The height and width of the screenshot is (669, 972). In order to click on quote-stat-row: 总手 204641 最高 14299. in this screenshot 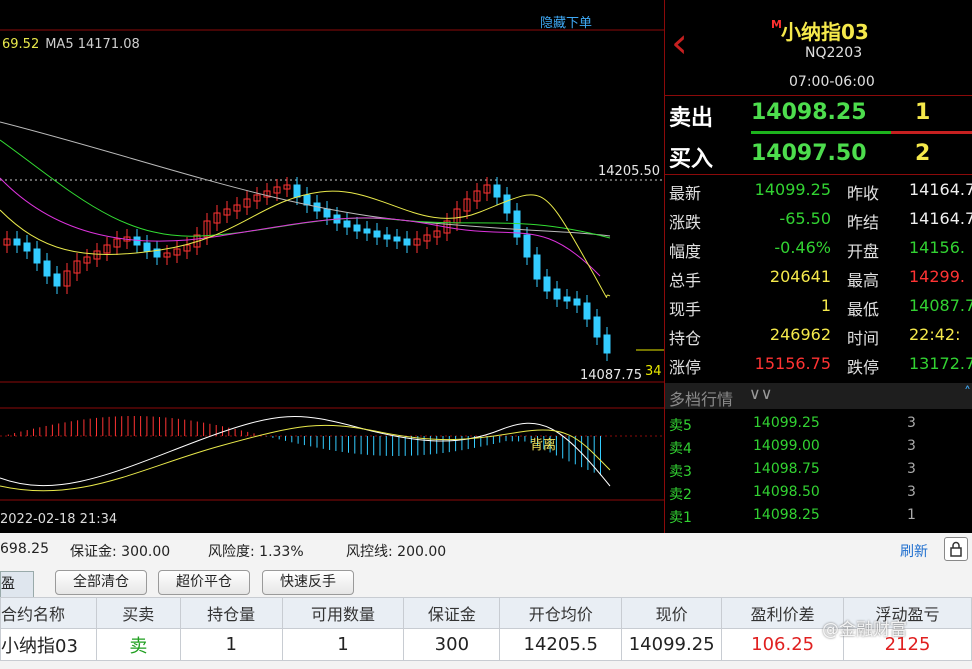, I will do `click(818, 277)`.